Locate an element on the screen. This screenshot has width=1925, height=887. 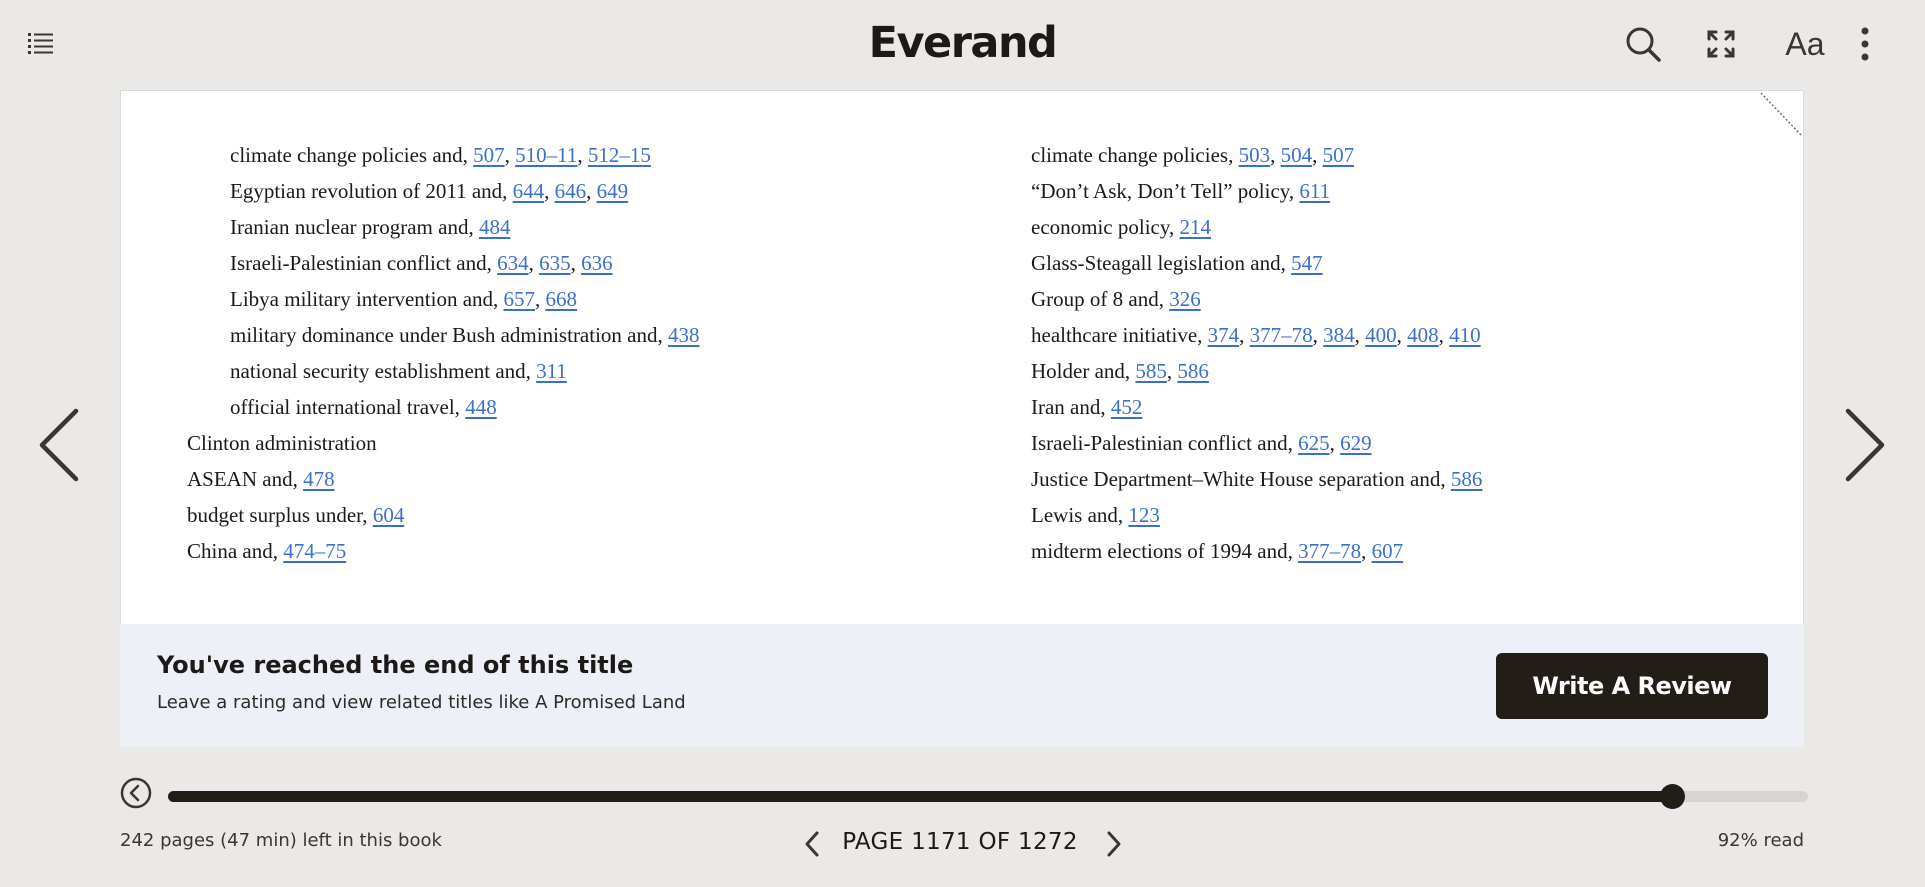
page-reference-link: 400 is located at coordinates (1381, 335).